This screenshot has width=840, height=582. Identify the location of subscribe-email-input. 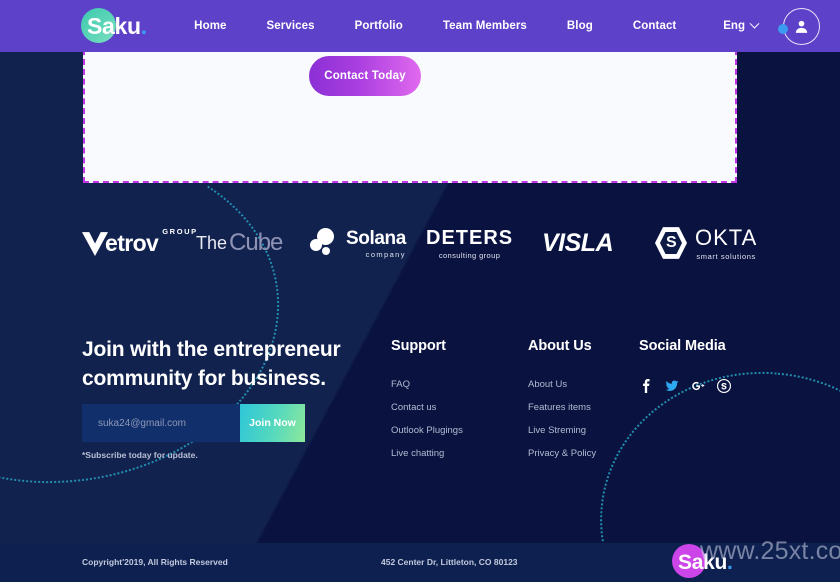
(161, 423).